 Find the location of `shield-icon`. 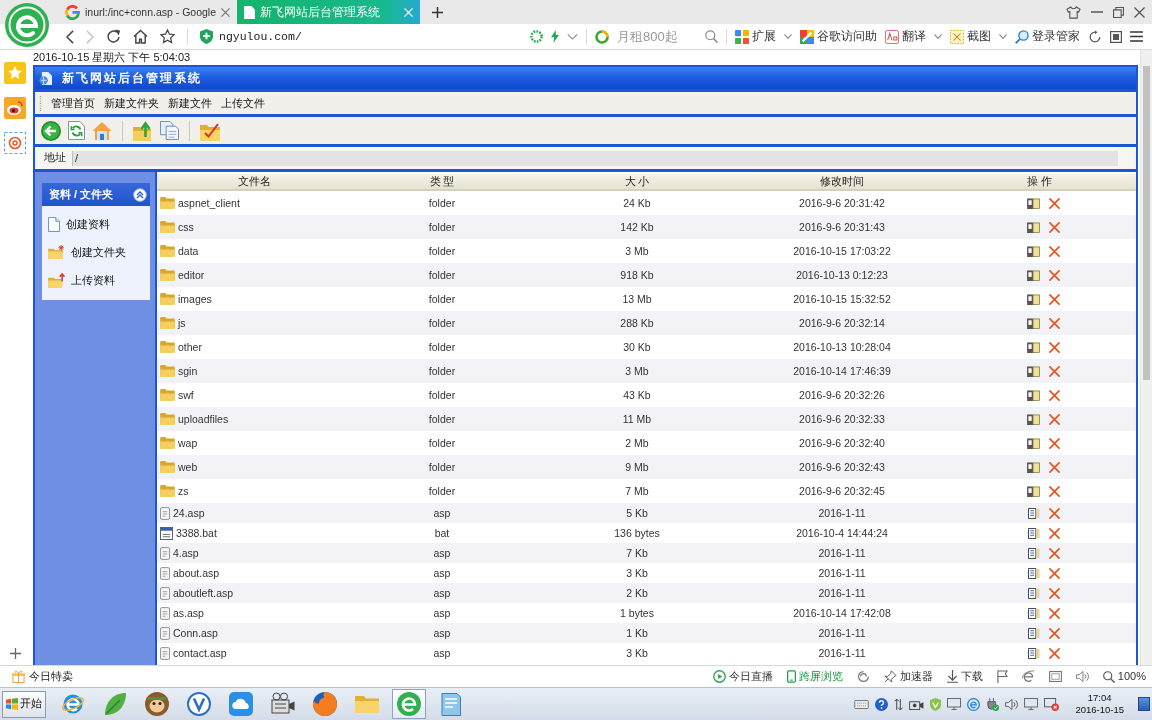

shield-icon is located at coordinates (206, 36).